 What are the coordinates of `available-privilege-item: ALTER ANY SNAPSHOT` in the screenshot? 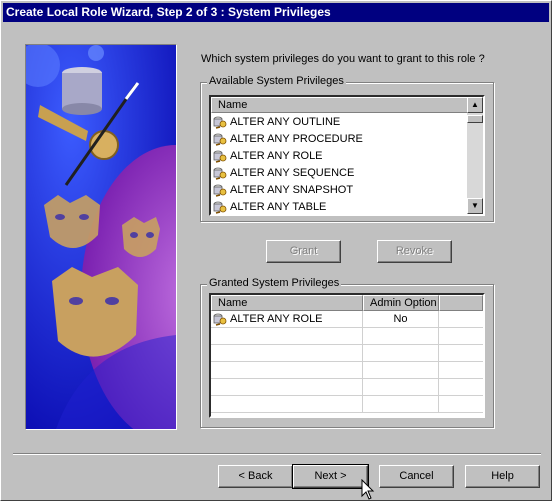 It's located at (340, 189).